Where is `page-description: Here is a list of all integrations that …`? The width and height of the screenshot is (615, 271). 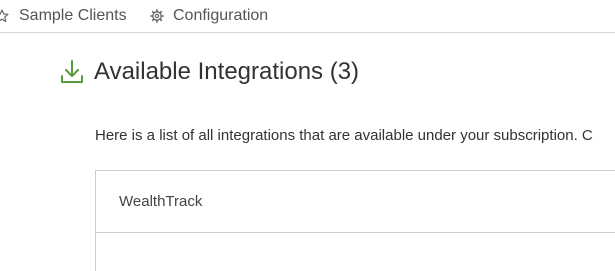 page-description: Here is a list of all integrations that … is located at coordinates (344, 135).